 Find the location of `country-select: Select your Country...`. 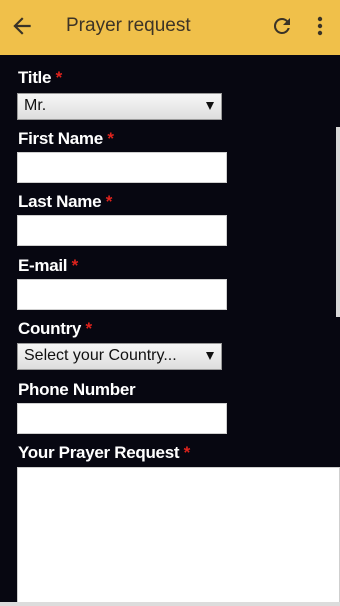

country-select: Select your Country... is located at coordinates (119, 356).